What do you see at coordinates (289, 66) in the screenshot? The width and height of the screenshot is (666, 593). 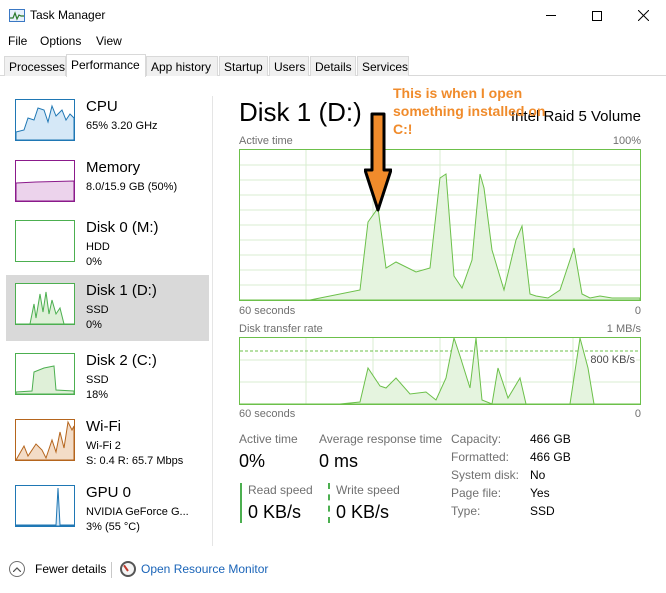 I see `tab-users: Users` at bounding box center [289, 66].